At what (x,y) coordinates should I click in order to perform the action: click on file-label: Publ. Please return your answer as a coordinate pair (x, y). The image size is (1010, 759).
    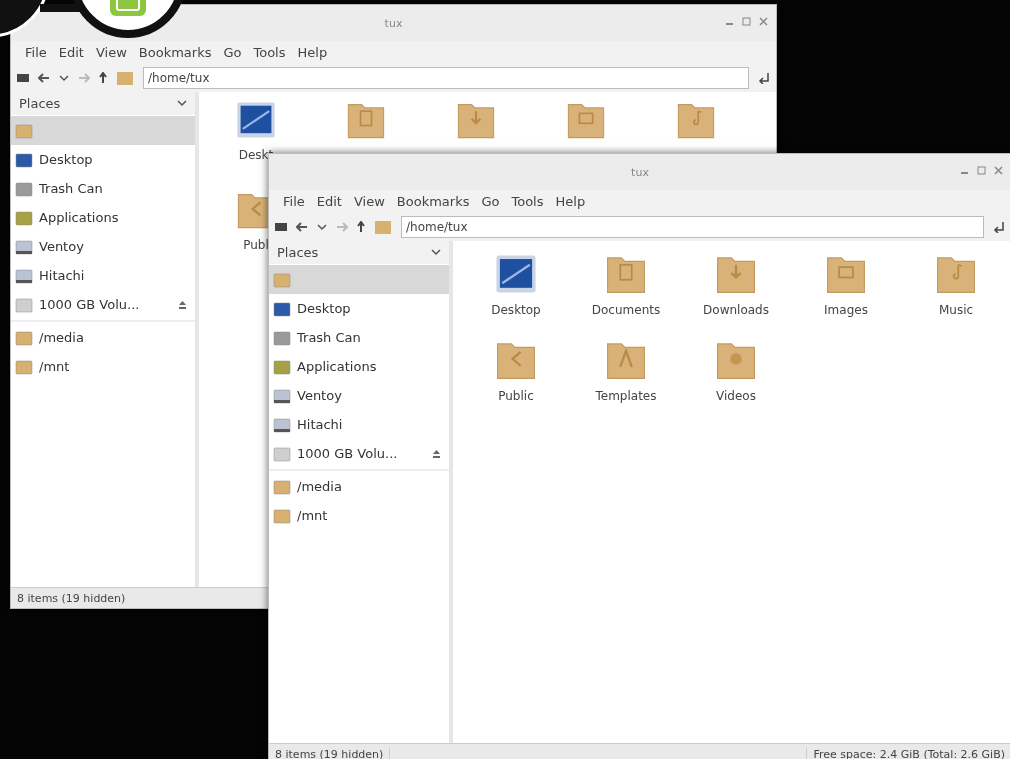
    Looking at the image, I should click on (256, 245).